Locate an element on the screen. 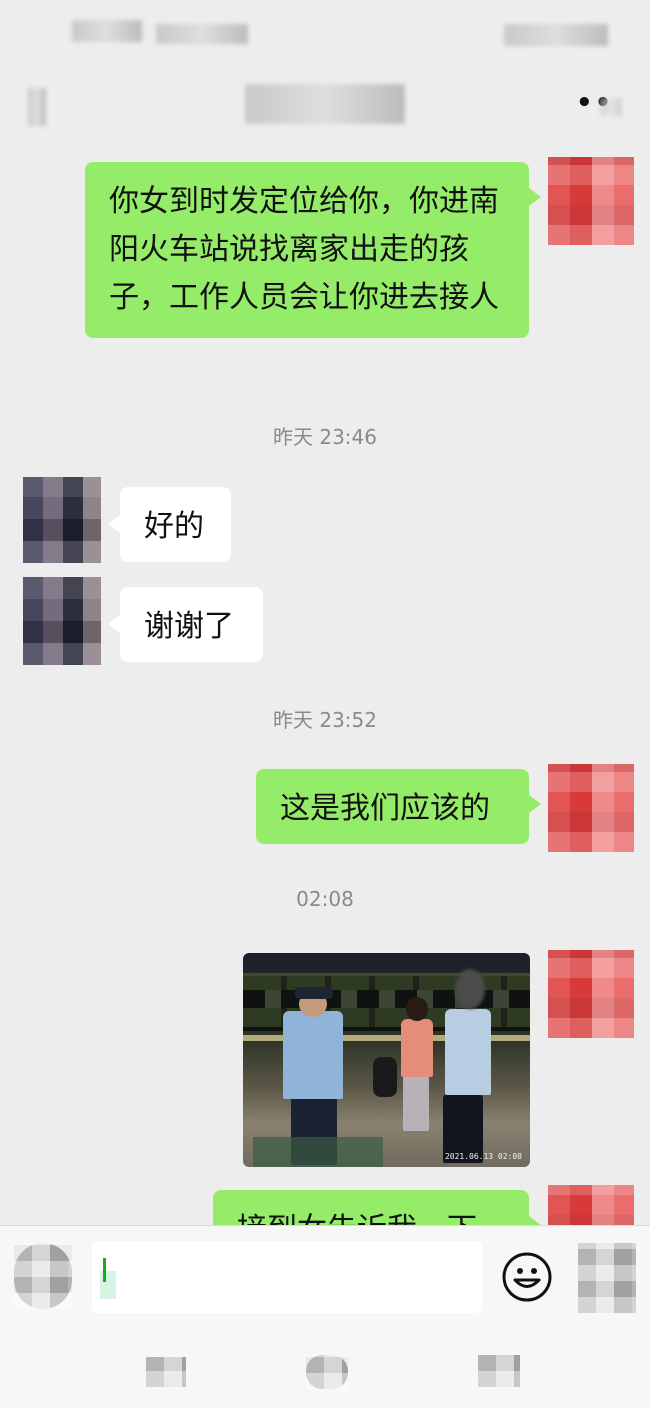 The image size is (650, 1408). my-message-bubble: 这是我们应该的 is located at coordinates (398, 806).